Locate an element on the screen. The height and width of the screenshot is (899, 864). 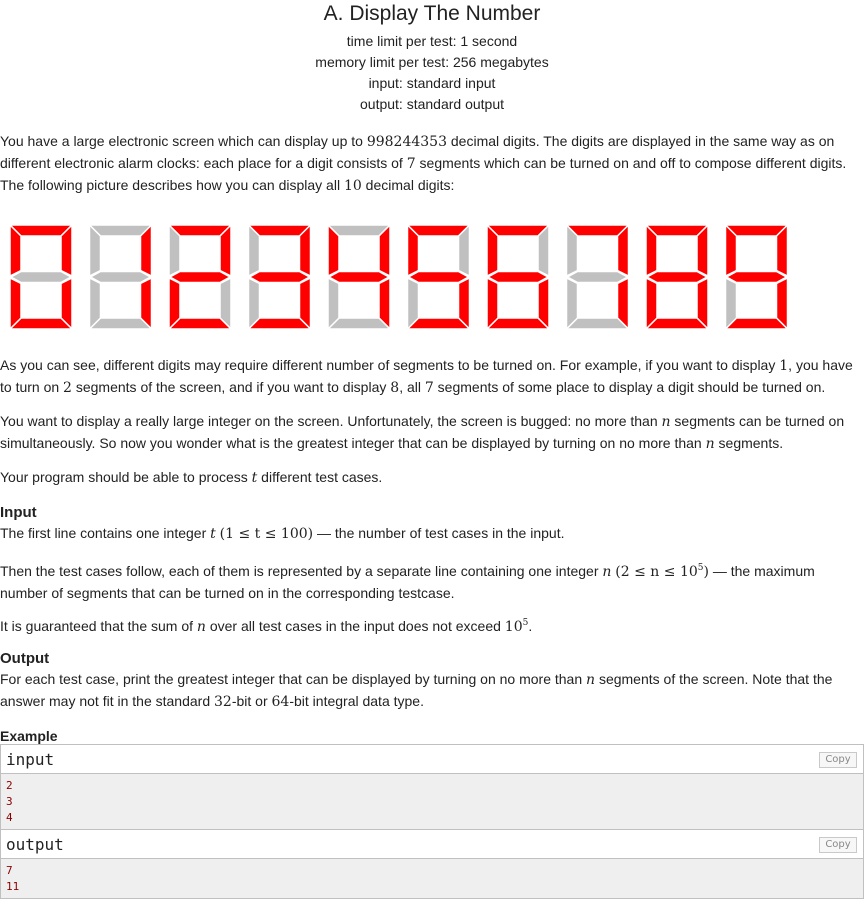
text: — the number of test cases in the input. is located at coordinates (439, 533).